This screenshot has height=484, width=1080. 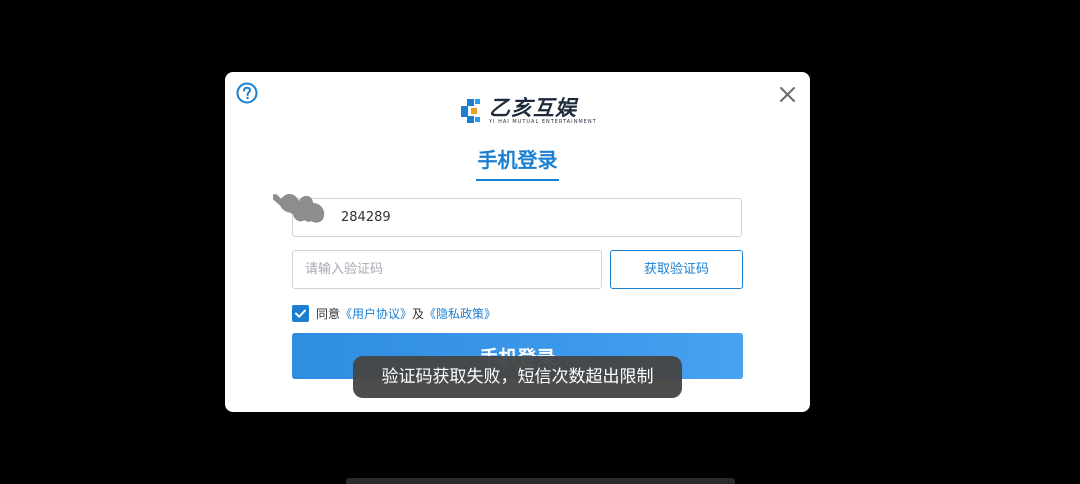 What do you see at coordinates (540, 481) in the screenshot?
I see `navigation-bar` at bounding box center [540, 481].